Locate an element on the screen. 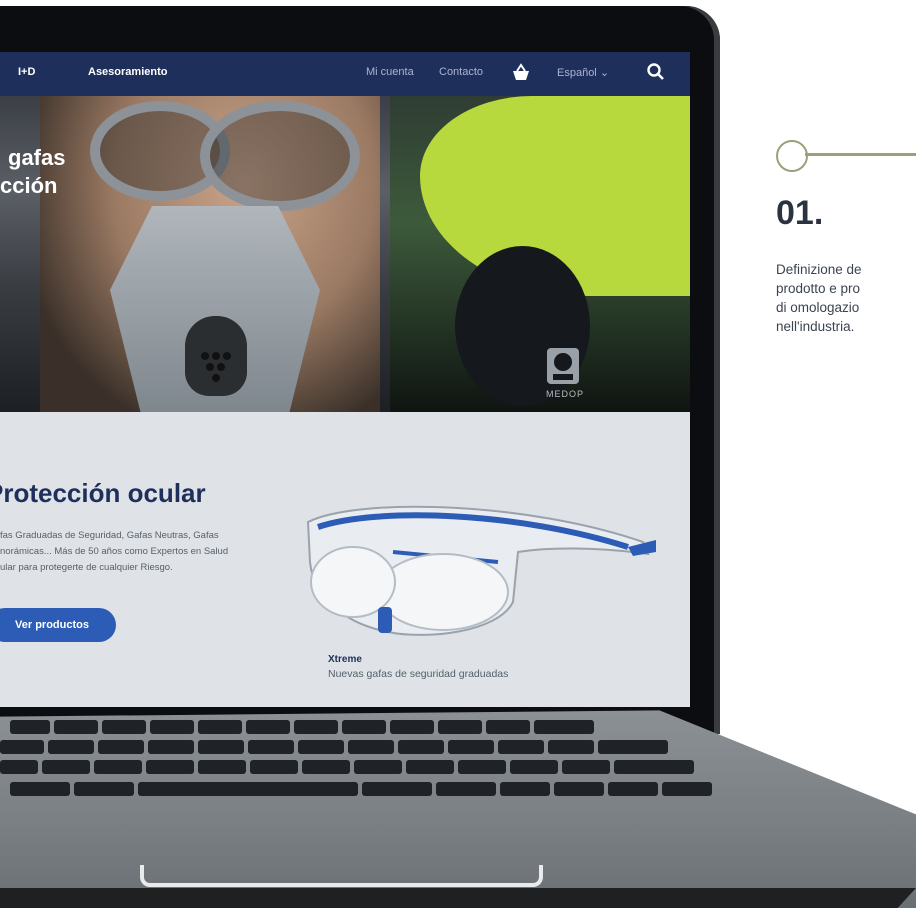 The width and height of the screenshot is (916, 908). step-text-line4: nell'industria. is located at coordinates (815, 326).